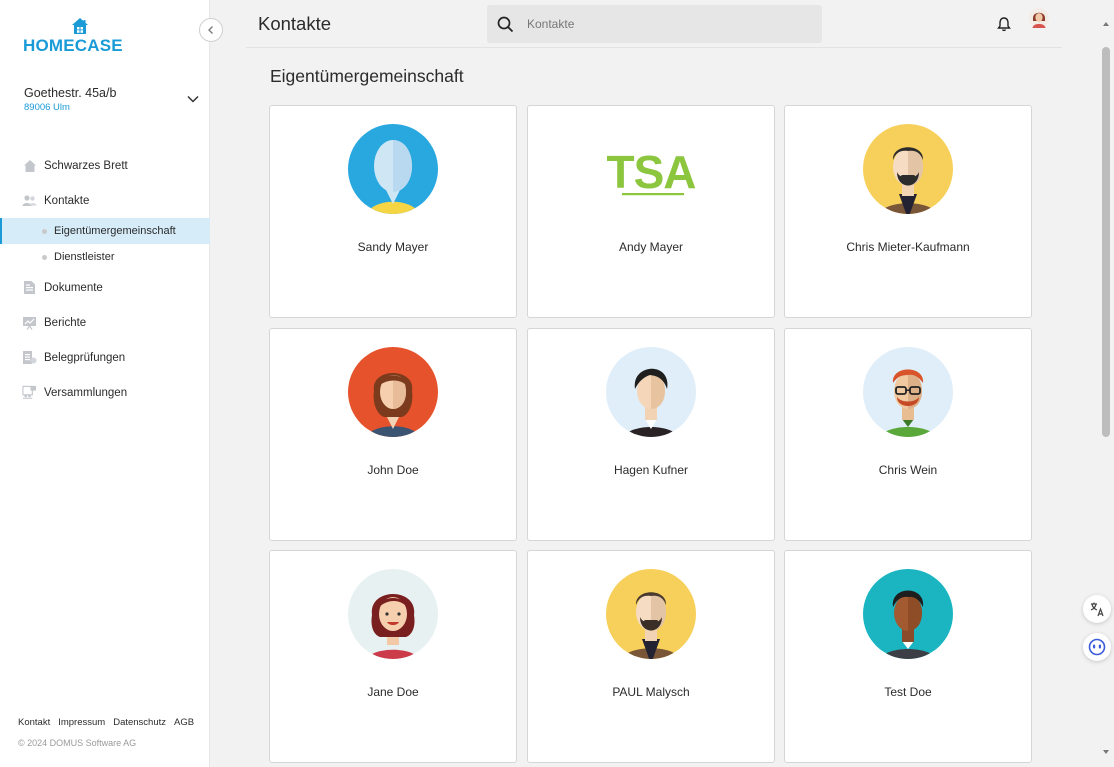  What do you see at coordinates (1004, 24) in the screenshot?
I see `notification-bell-icon` at bounding box center [1004, 24].